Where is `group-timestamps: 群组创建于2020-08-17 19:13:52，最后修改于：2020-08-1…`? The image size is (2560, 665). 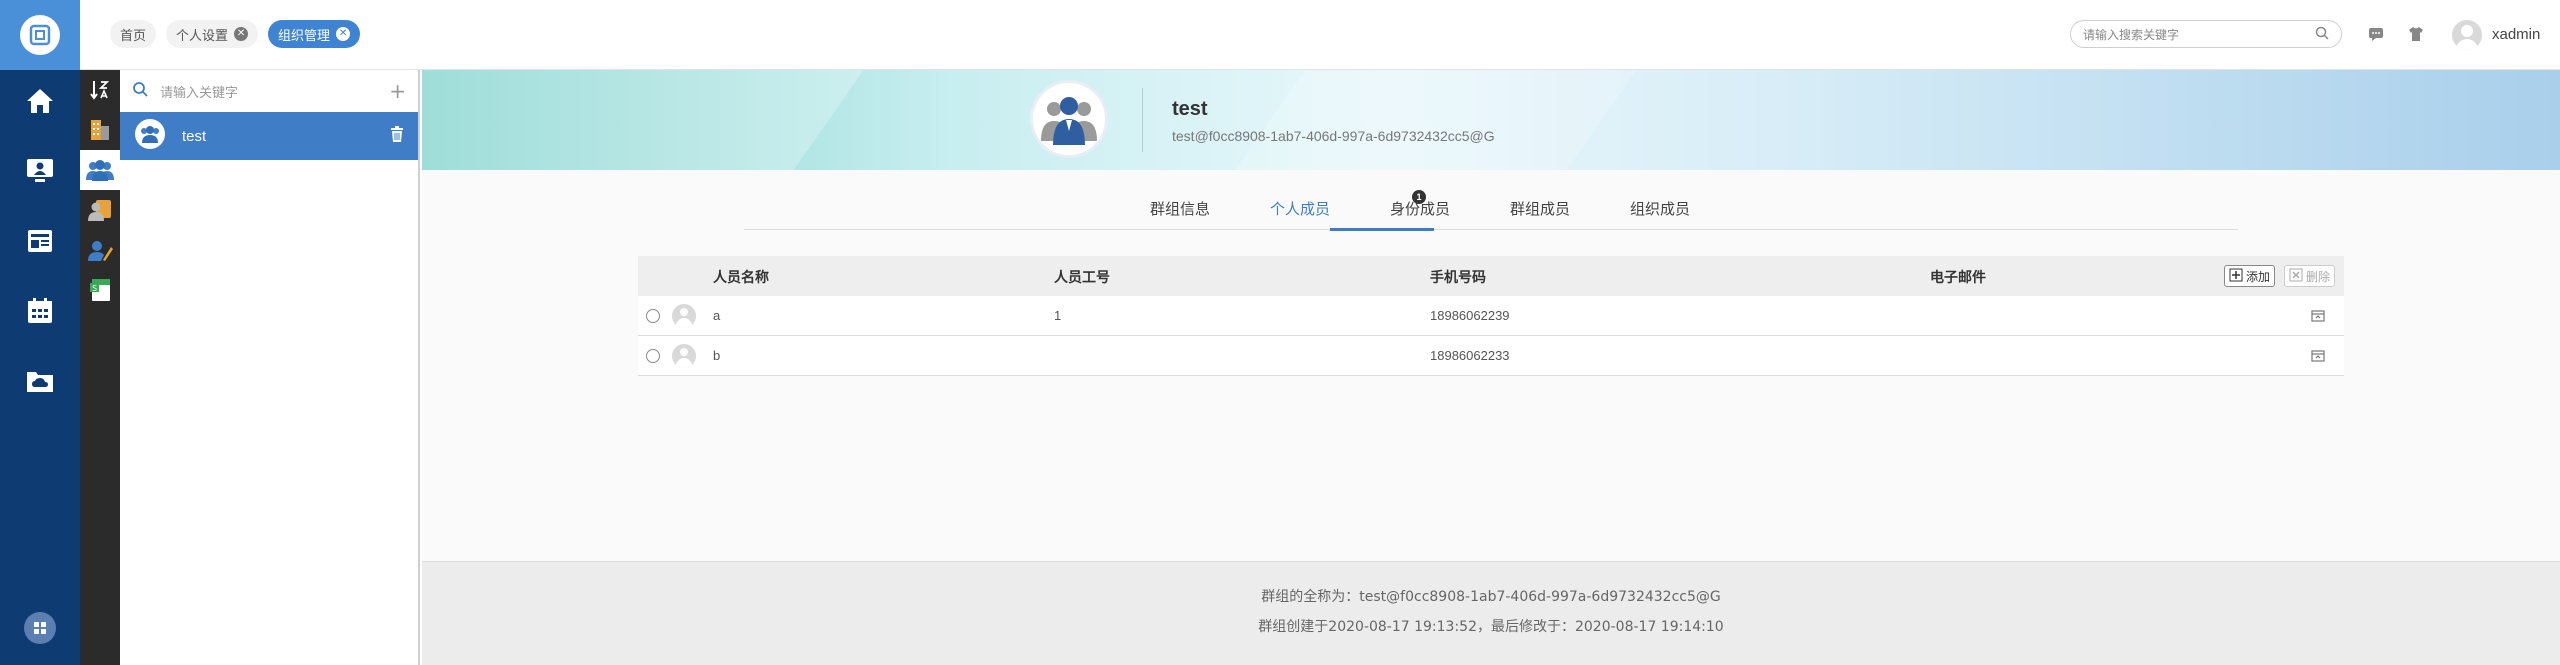 group-timestamps: 群组创建于2020-08-17 19:13:52，最后修改于：2020-08-1… is located at coordinates (1491, 627).